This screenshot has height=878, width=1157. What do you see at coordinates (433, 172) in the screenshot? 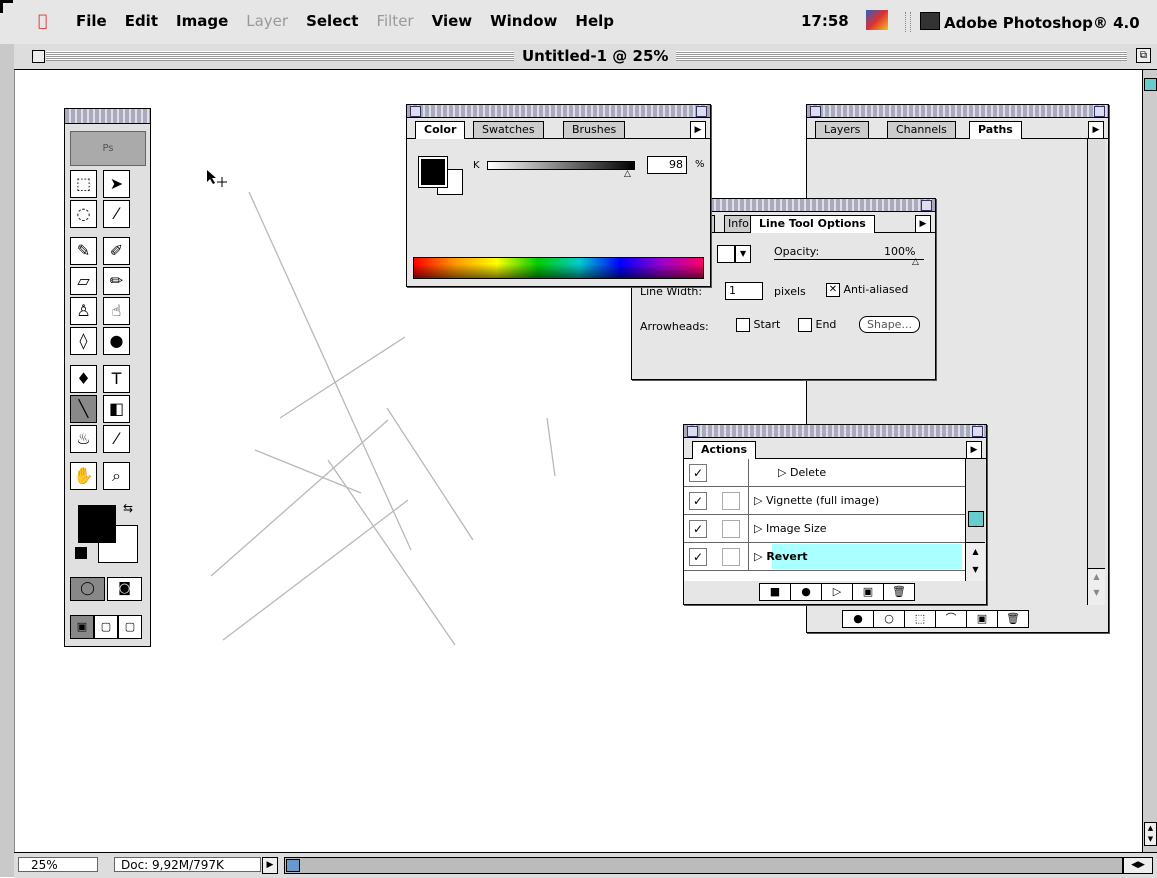
I see `color-foreground-swatch` at bounding box center [433, 172].